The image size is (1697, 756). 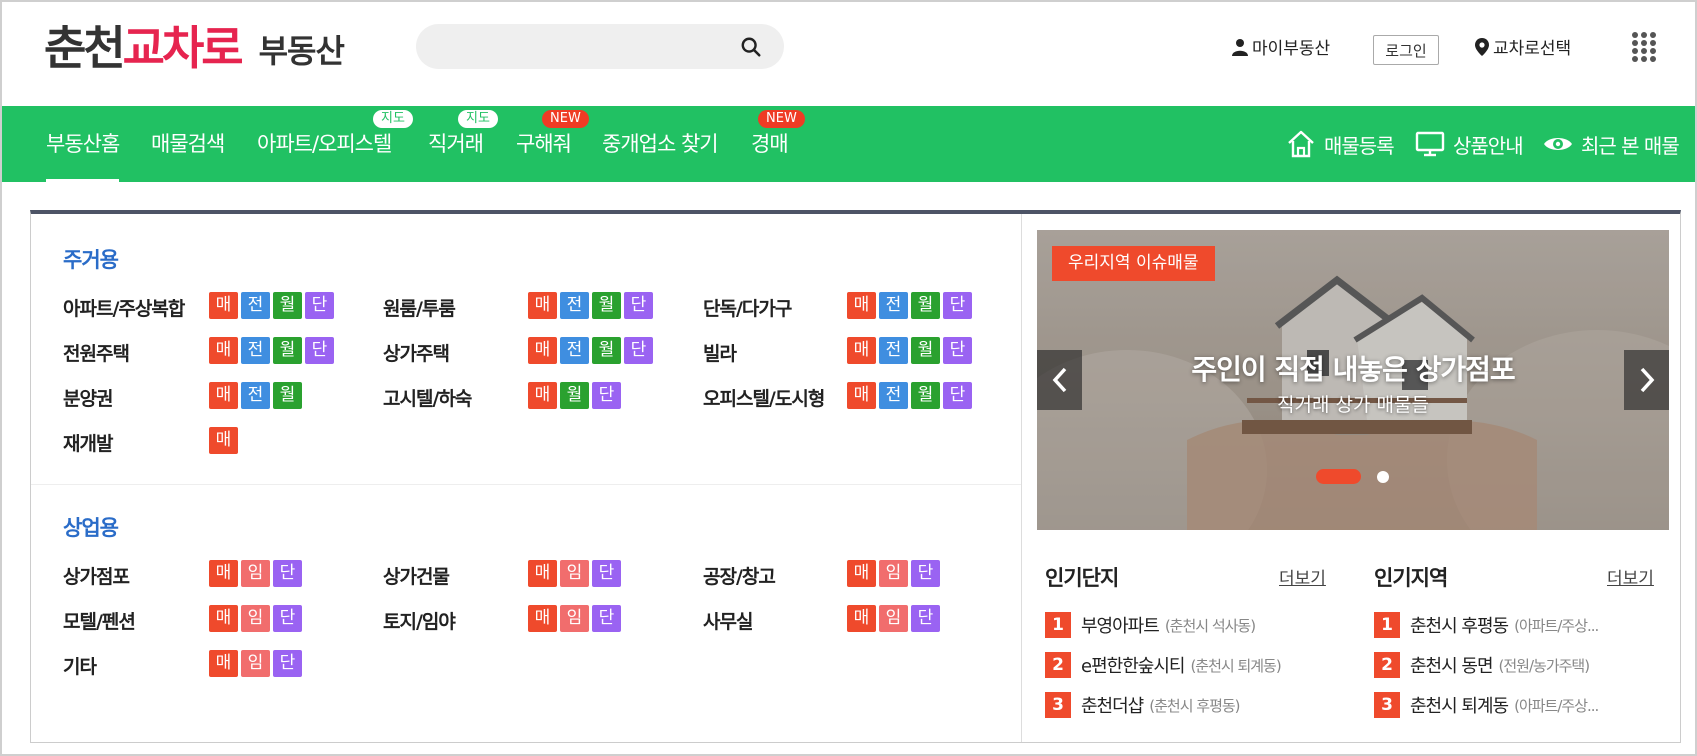 I want to click on banner-next-button, so click(x=1646, y=380).